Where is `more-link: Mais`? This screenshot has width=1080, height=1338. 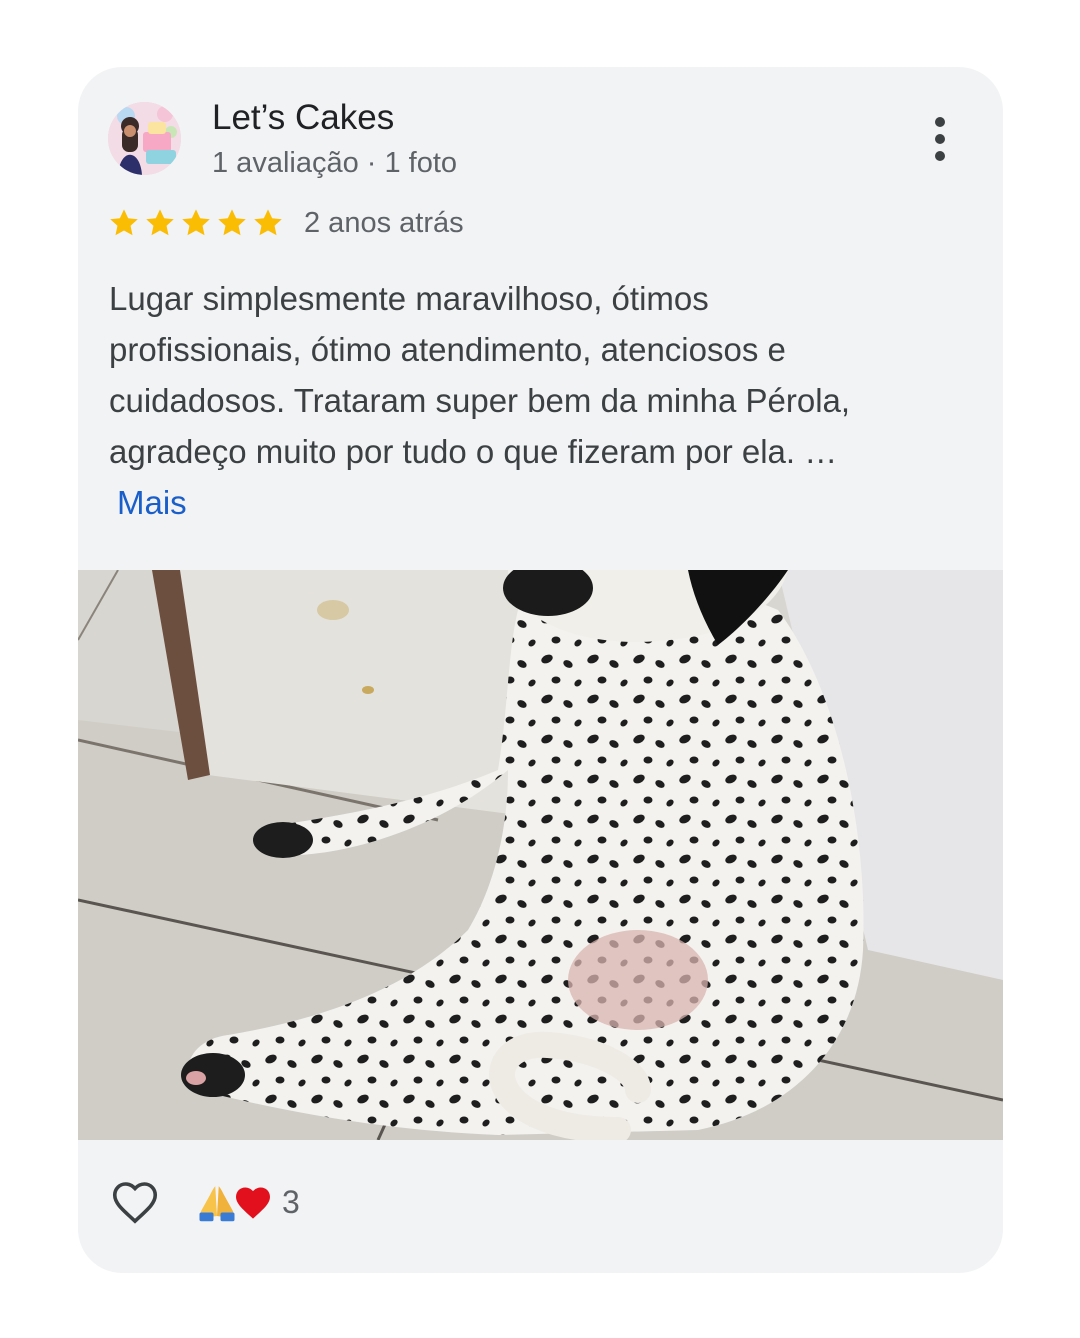
more-link: Mais is located at coordinates (152, 502).